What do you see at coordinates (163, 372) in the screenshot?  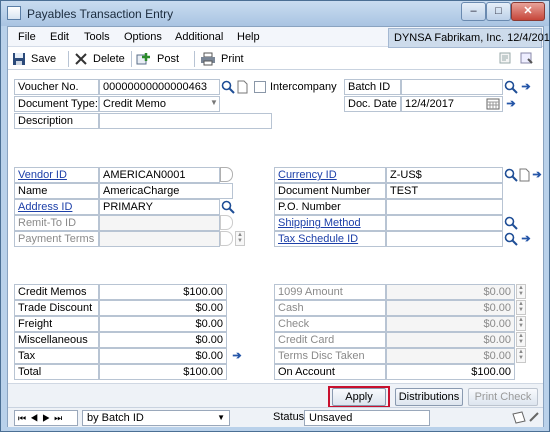 I see `total-amount: $100.00` at bounding box center [163, 372].